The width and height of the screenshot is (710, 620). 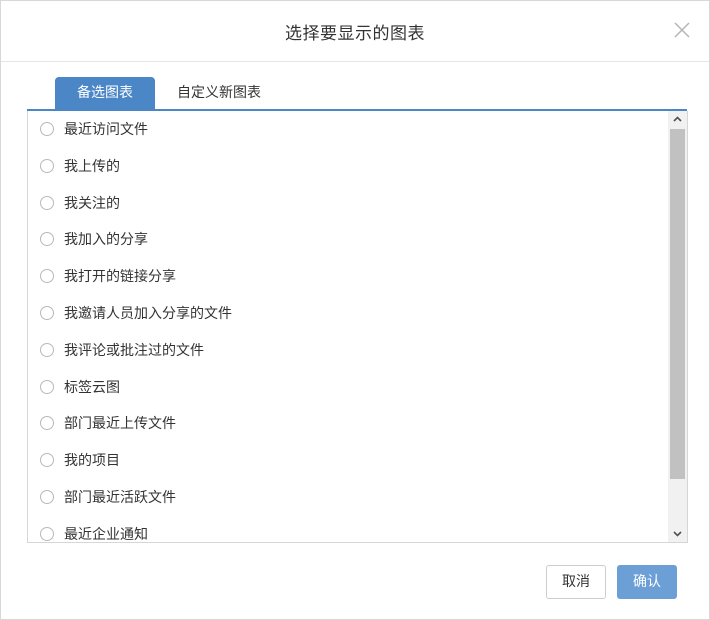 What do you see at coordinates (106, 130) in the screenshot?
I see `list-item-label: 最近访问文件` at bounding box center [106, 130].